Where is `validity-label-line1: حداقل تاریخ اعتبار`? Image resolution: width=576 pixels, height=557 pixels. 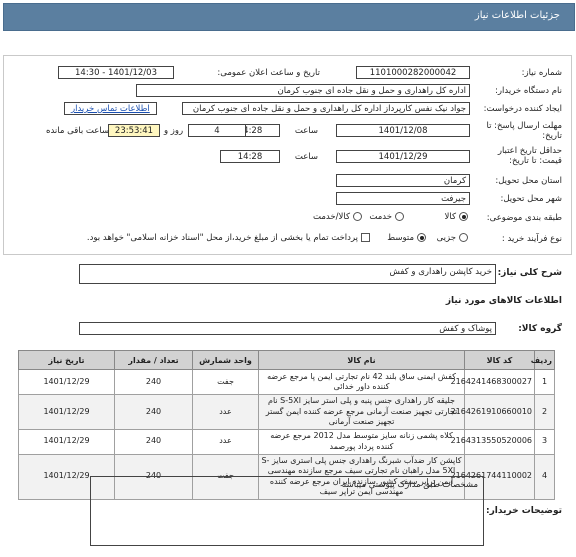
validity-label-line1: حداقل تاریخ اعتبار is located at coordinates (529, 151).